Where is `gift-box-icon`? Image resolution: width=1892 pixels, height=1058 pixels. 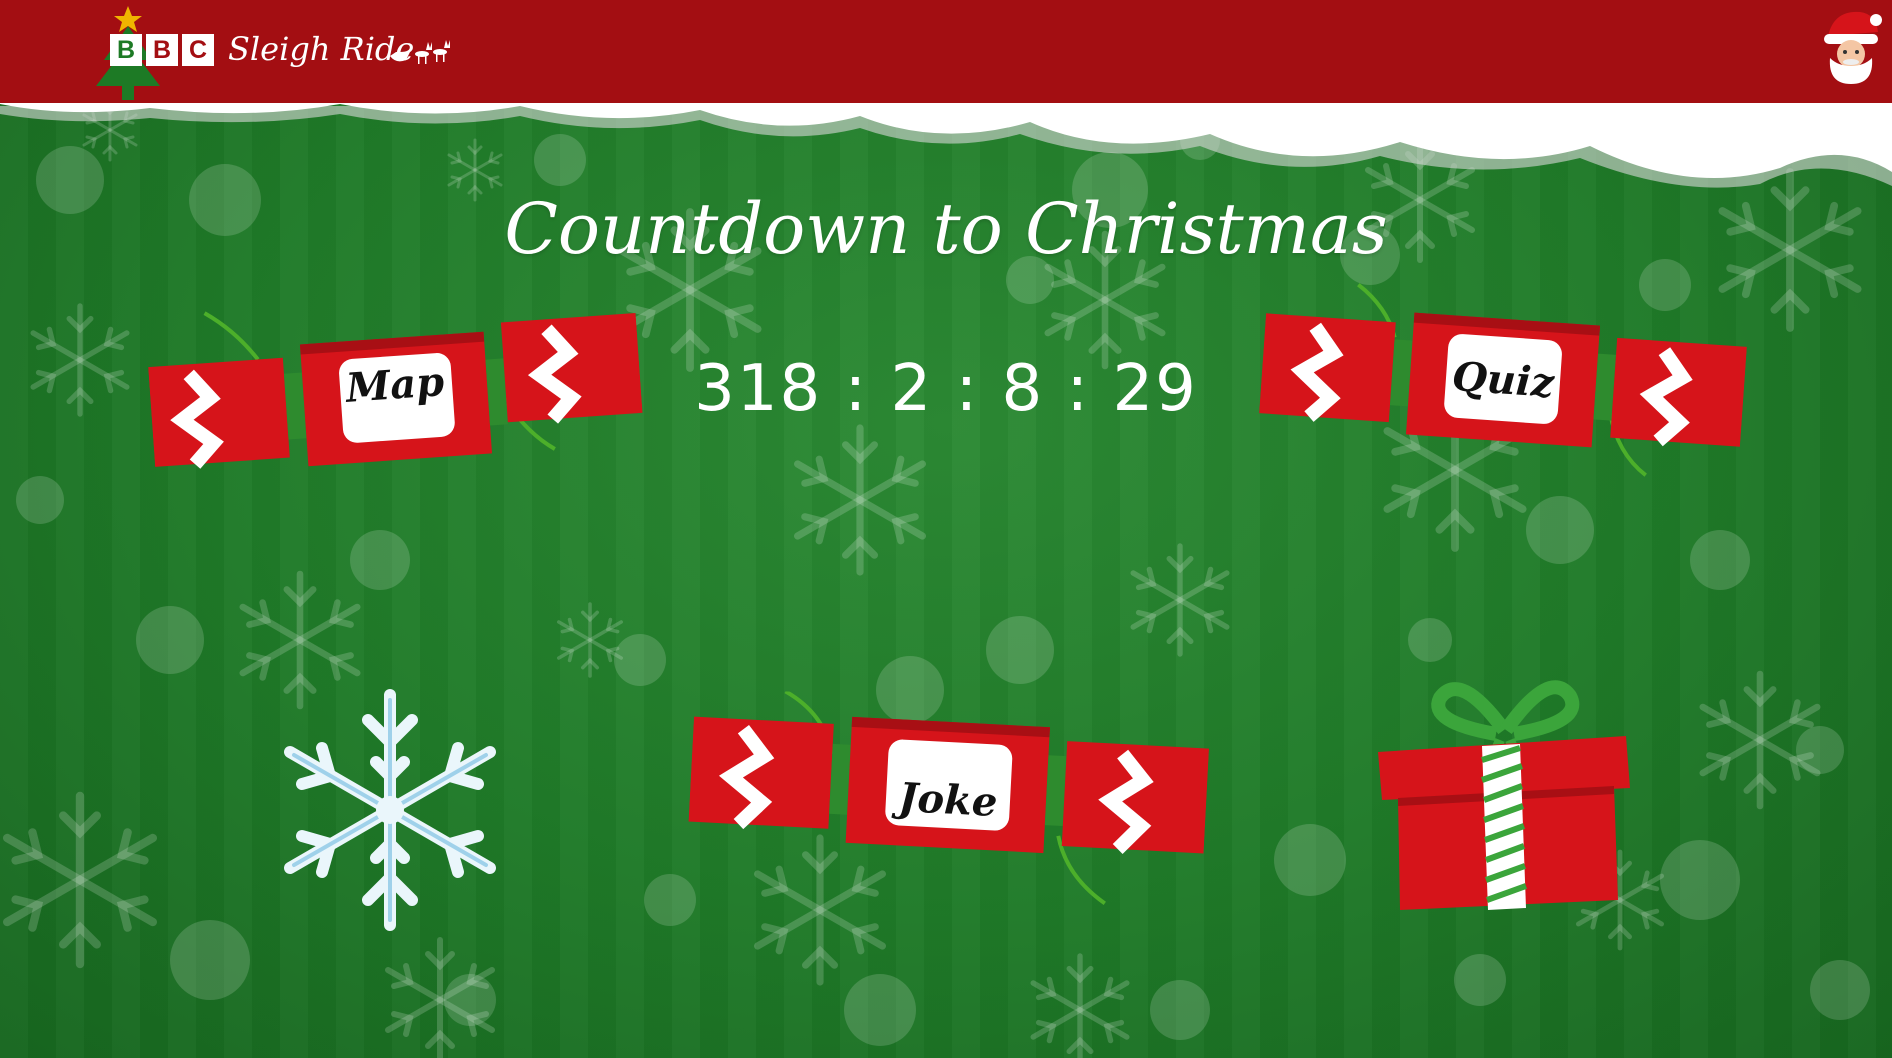 gift-box-icon is located at coordinates (1505, 795).